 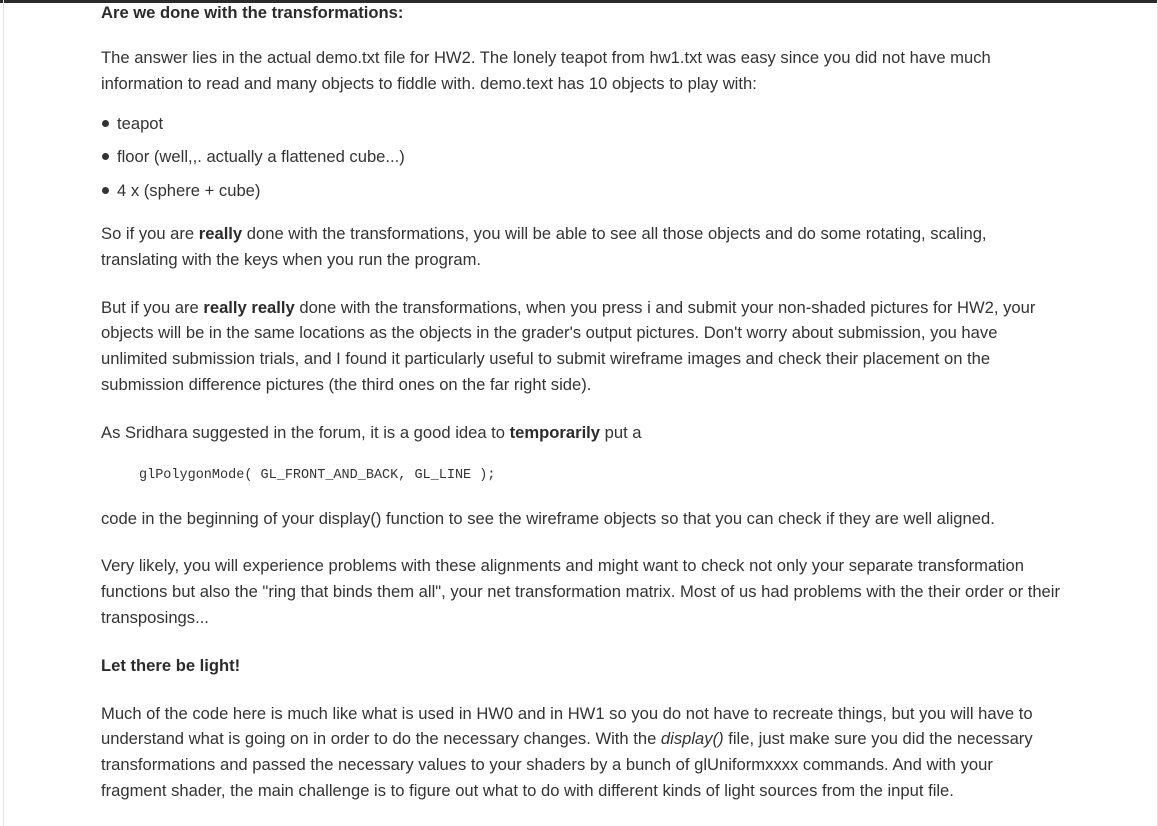 I want to click on left-border, so click(x=3, y=413).